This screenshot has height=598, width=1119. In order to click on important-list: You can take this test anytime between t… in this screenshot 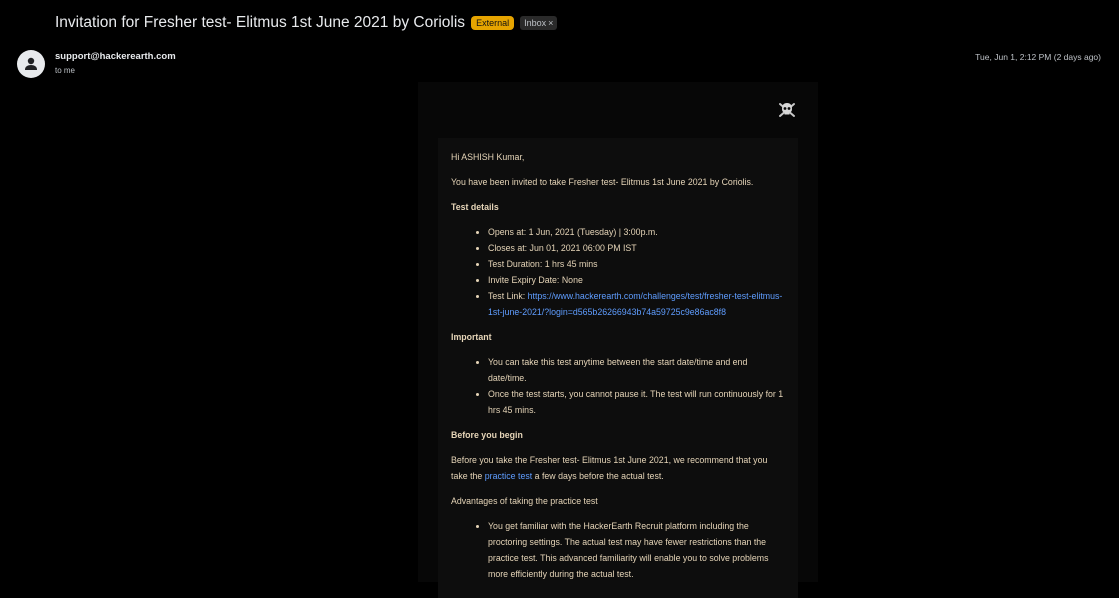, I will do `click(618, 386)`.